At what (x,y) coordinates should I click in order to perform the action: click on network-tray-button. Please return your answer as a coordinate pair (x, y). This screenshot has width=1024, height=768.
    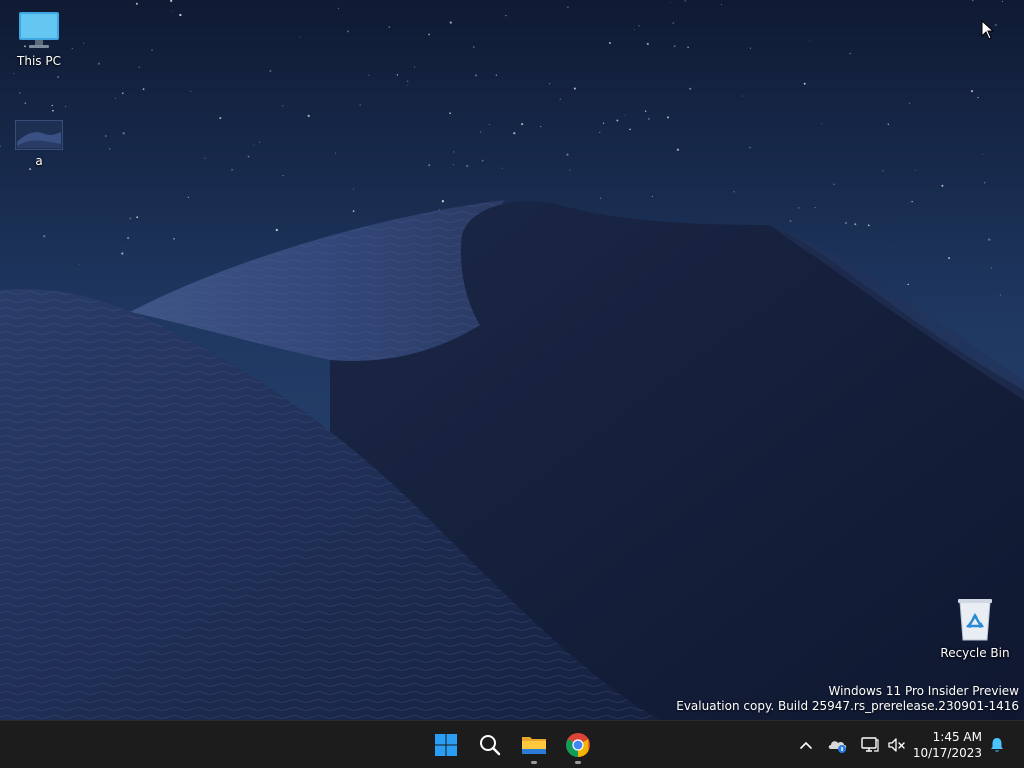
    Looking at the image, I should click on (870, 745).